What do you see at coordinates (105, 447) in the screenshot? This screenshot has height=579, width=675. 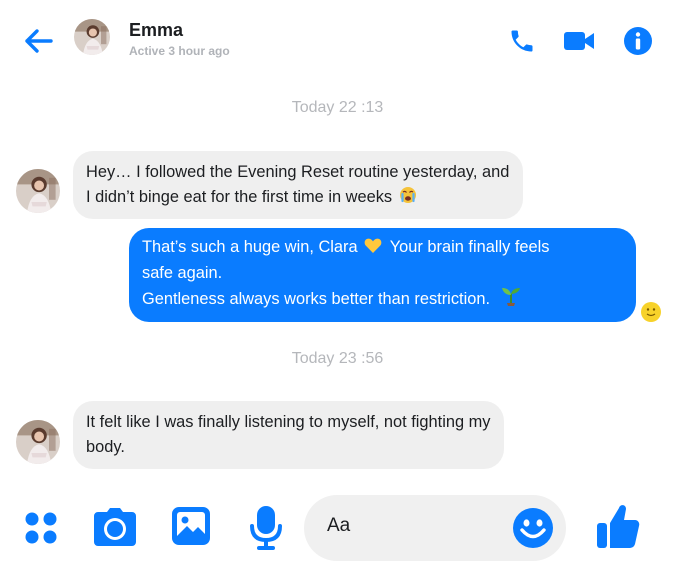 I see `message-line: body.` at bounding box center [105, 447].